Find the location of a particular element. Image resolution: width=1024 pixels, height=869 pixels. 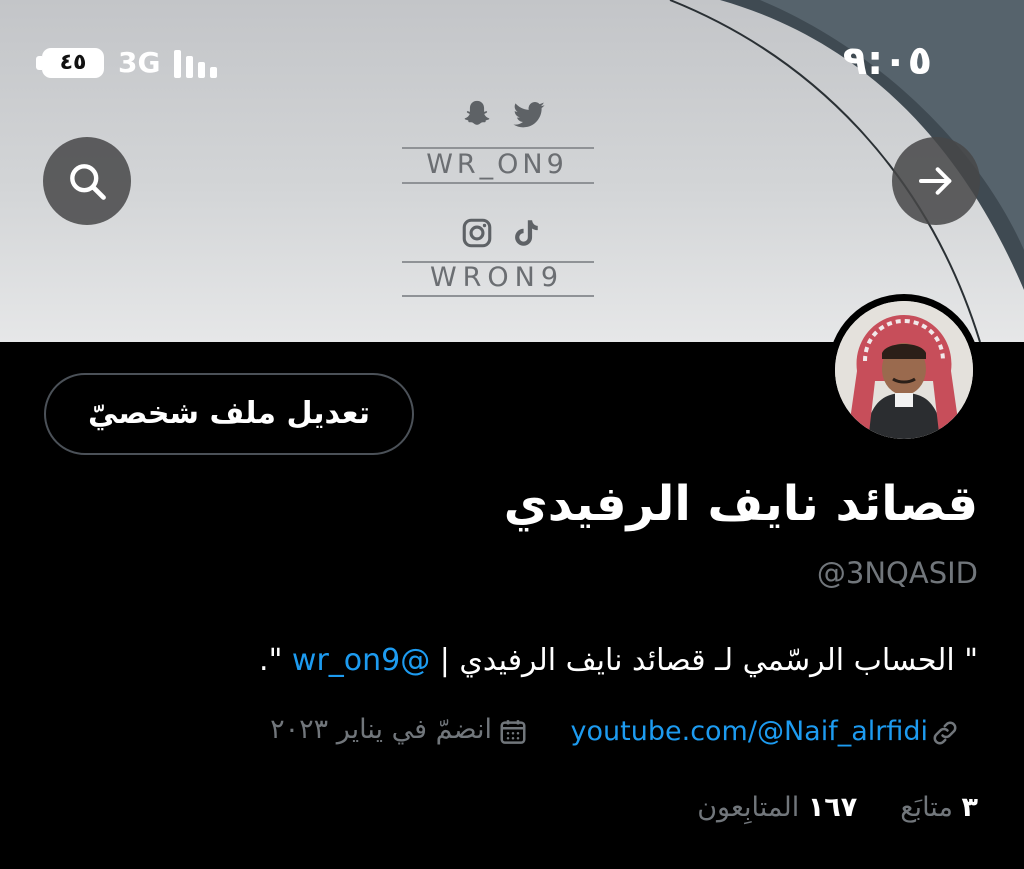

followers-count: ١٦٧ is located at coordinates (832, 807).